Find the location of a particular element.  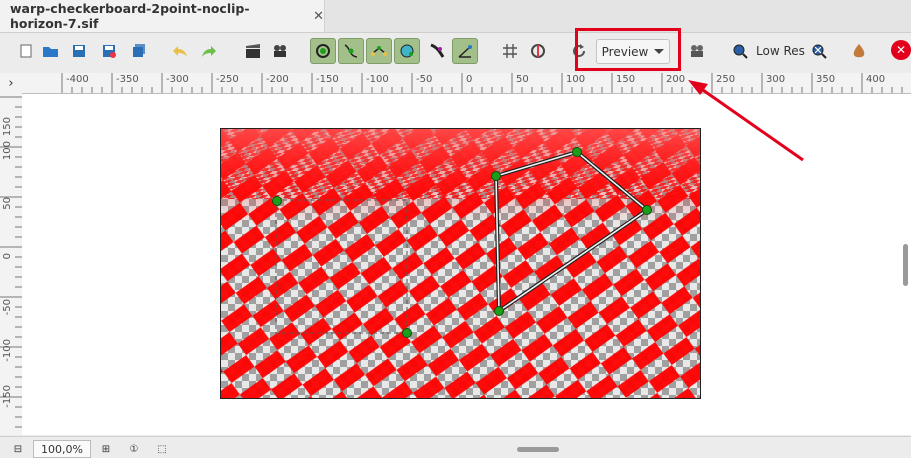

zoom-in-icon: ⊞ is located at coordinates (106, 449).